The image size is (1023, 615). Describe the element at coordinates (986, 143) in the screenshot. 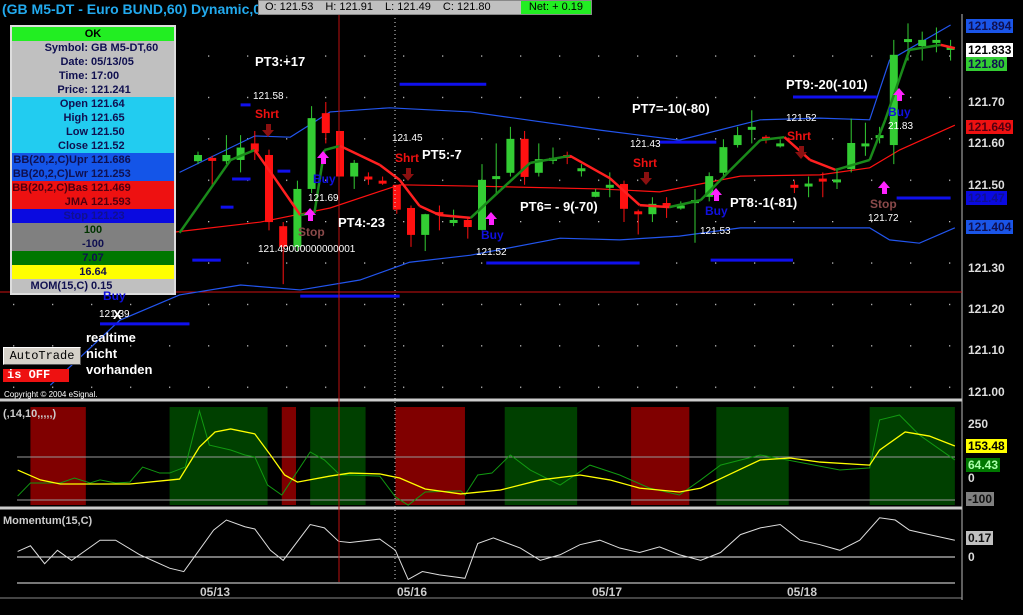

I see `price-tick: 121.60` at that location.